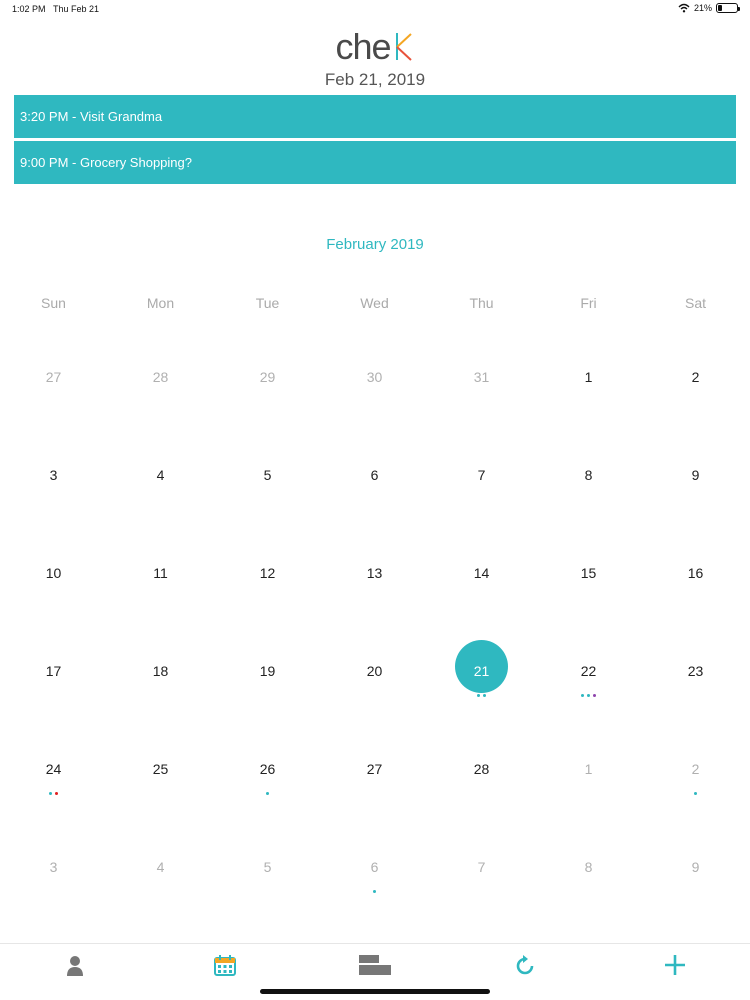 The width and height of the screenshot is (750, 1000). I want to click on day-number: 12, so click(267, 573).